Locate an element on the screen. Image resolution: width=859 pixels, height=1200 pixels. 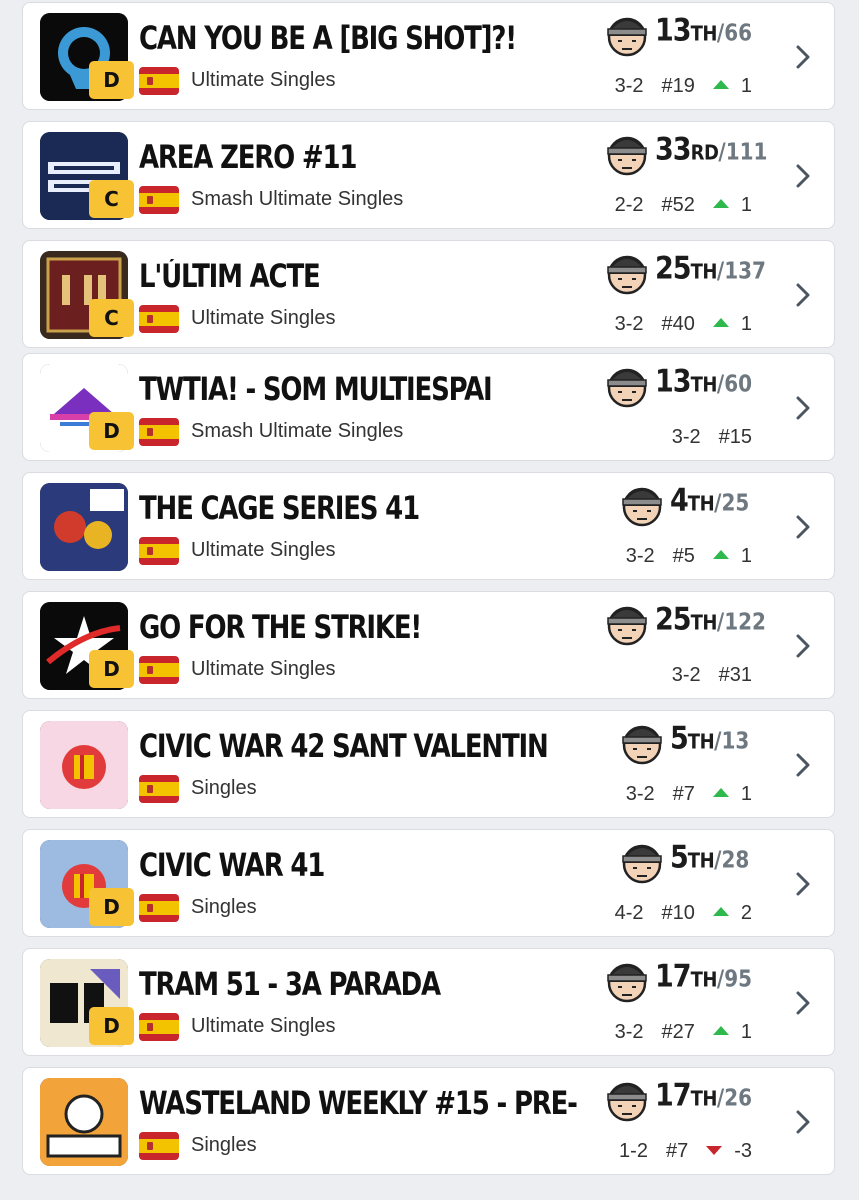
placement-number: 33 is located at coordinates (673, 150).